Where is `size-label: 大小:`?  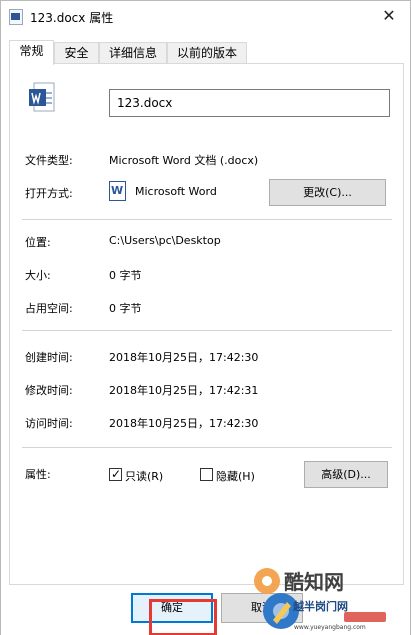 size-label: 大小: is located at coordinates (38, 275).